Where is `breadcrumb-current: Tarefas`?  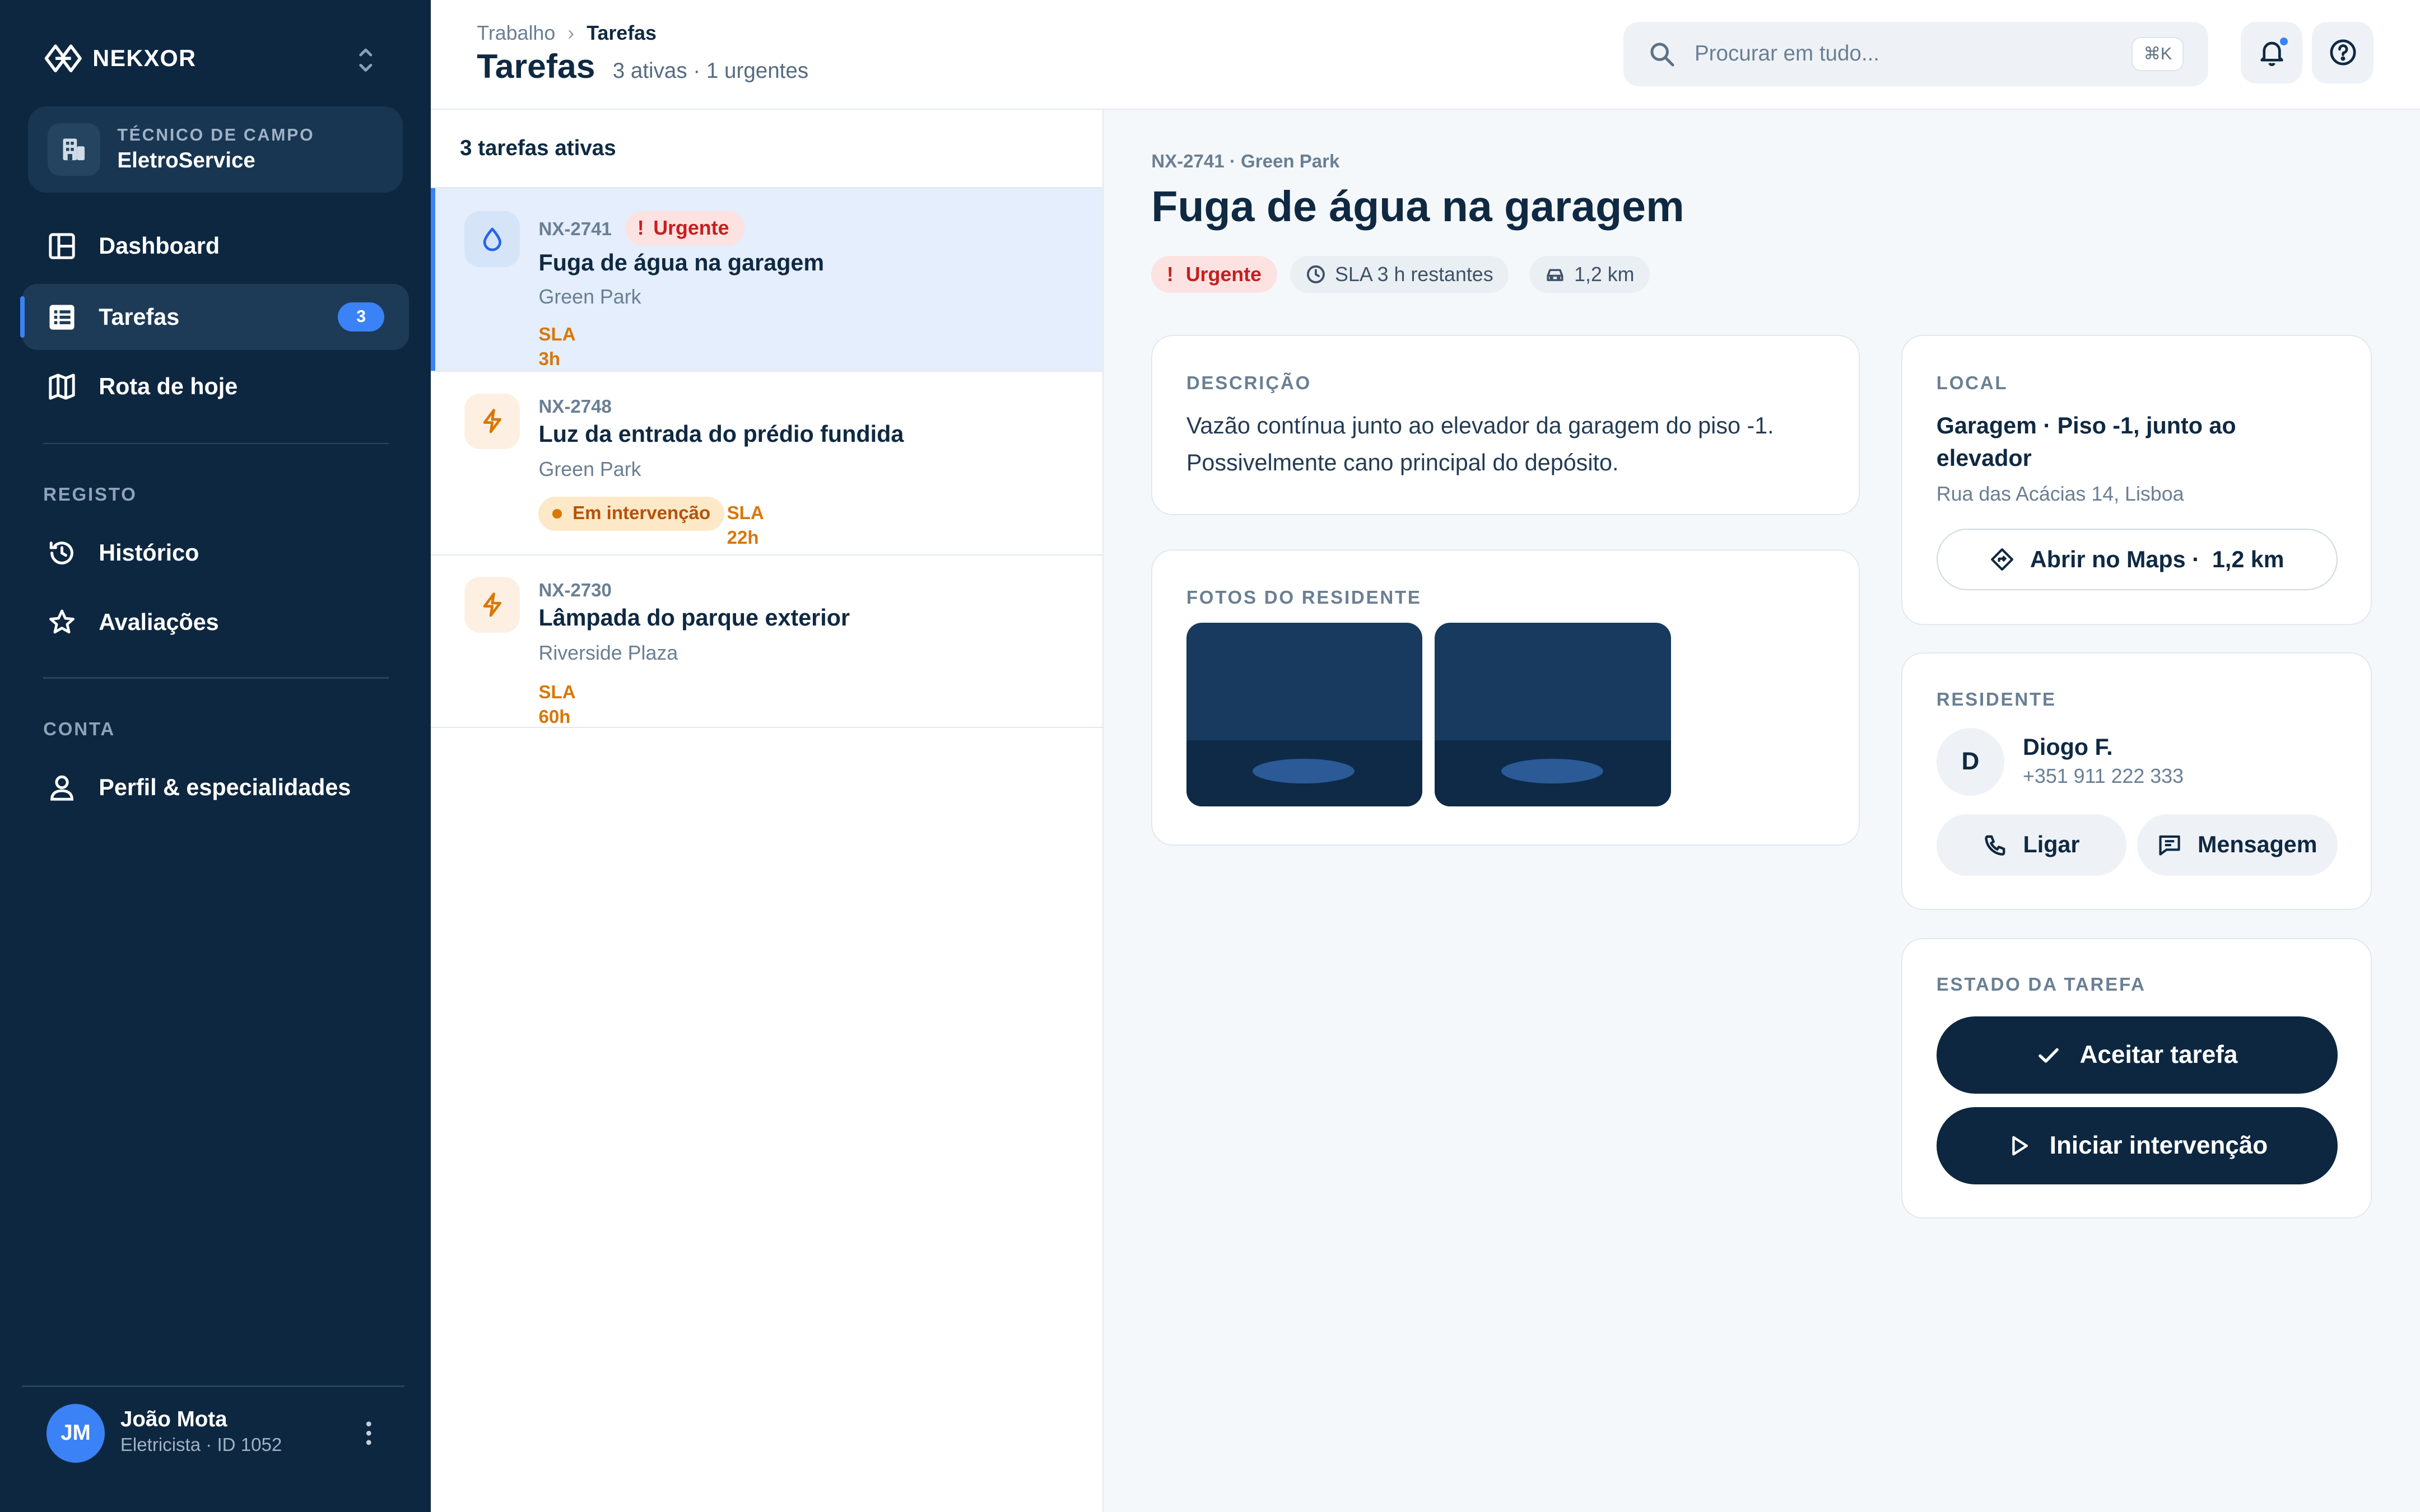
breadcrumb-current: Tarefas is located at coordinates (622, 33).